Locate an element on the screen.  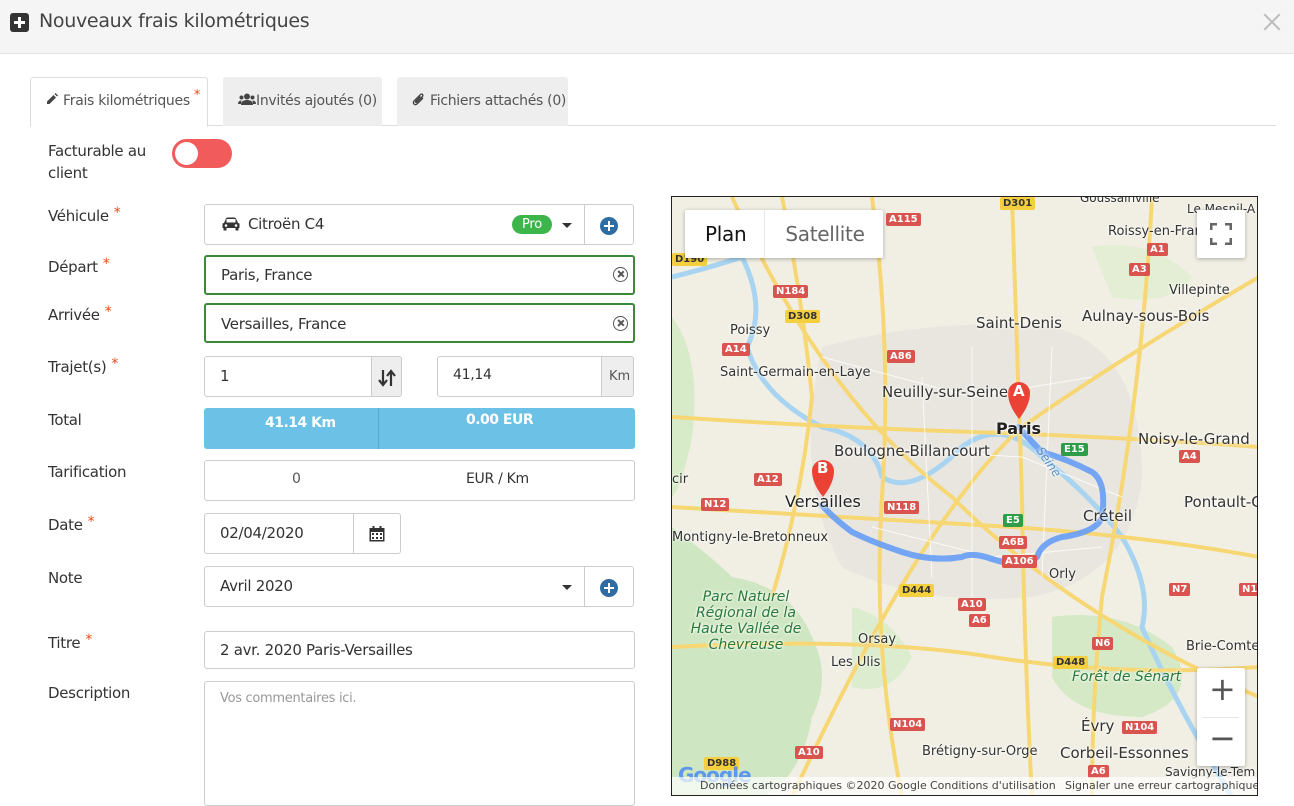
arrival-label-text: Arrivée is located at coordinates (74, 315).